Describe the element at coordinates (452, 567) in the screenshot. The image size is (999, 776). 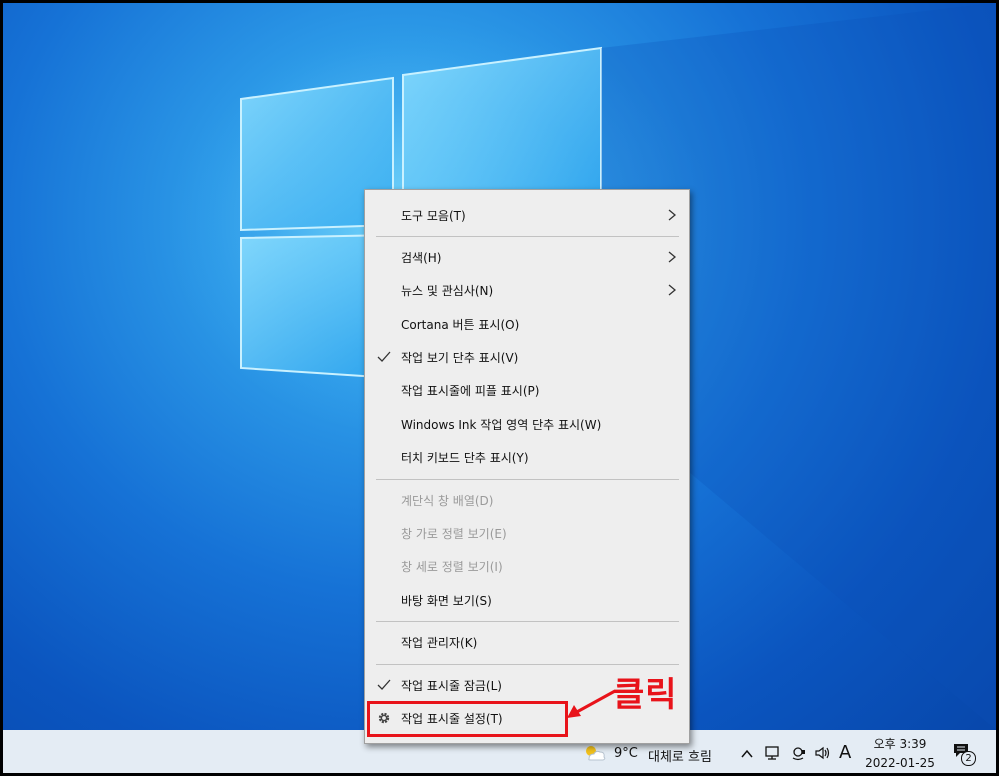
I see `menu-item-label: 창 세로 정렬 보기(I)` at that location.